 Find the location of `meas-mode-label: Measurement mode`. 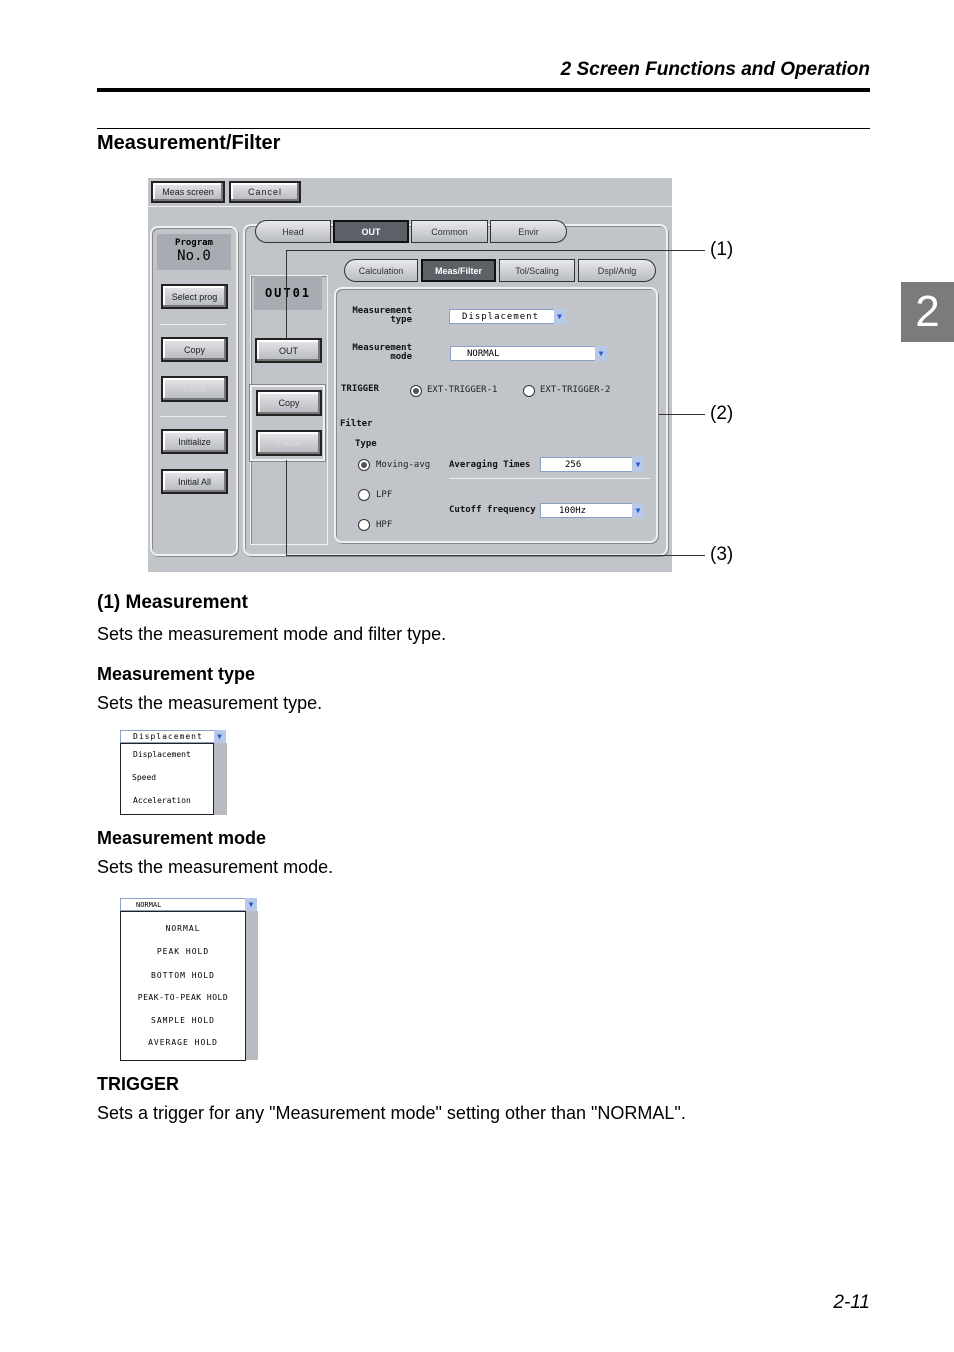

meas-mode-label: Measurement mode is located at coordinates (376, 353).